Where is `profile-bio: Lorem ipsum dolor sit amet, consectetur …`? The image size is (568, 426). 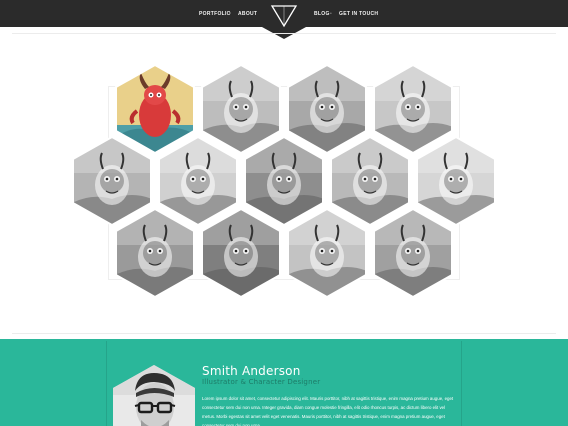
profile-bio: Lorem ipsum dolor sit amet, consectetur … is located at coordinates (328, 411).